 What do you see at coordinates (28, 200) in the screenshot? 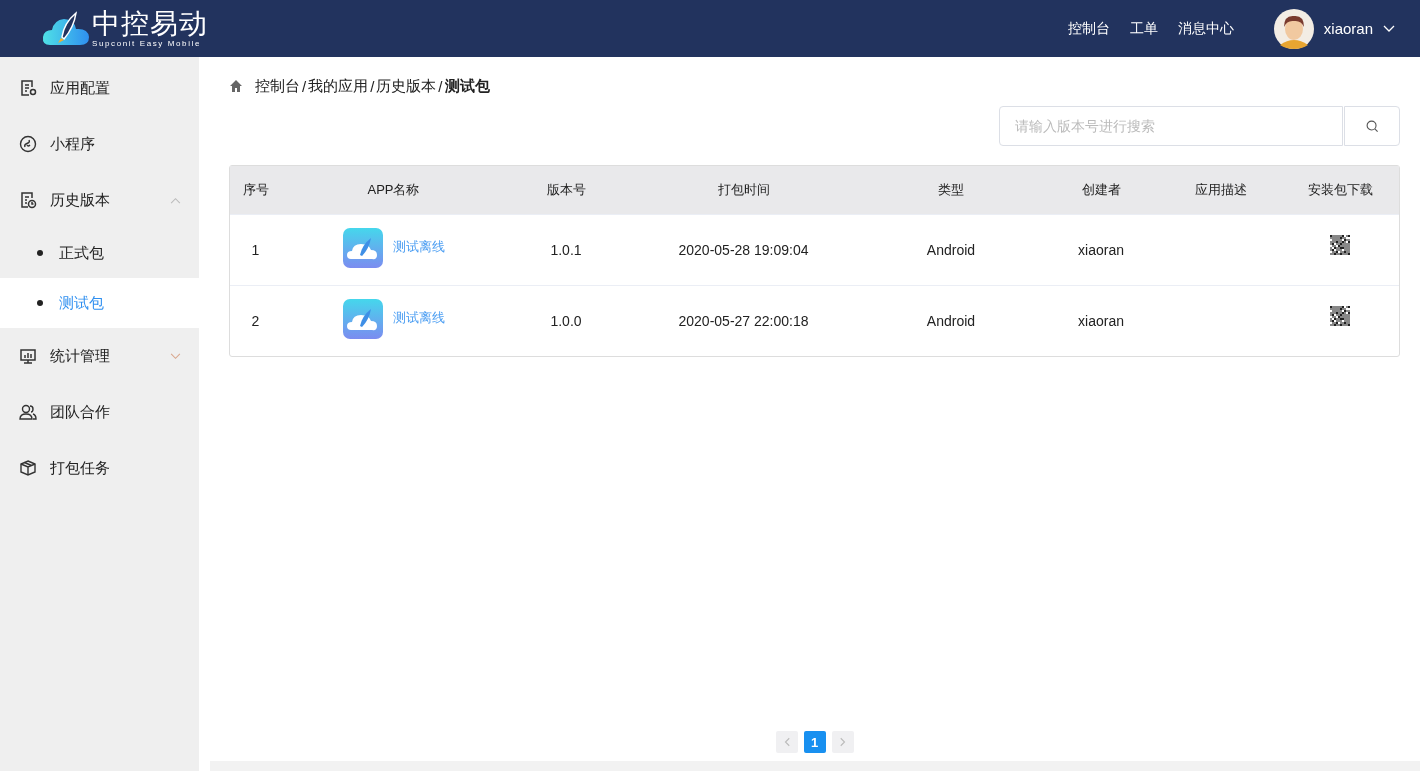
I see `document-clock-icon` at bounding box center [28, 200].